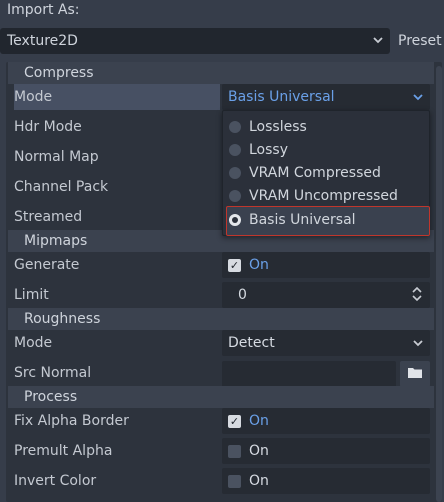 This screenshot has height=502, width=444. Describe the element at coordinates (278, 127) in the screenshot. I see `mode-option-label: Lossless` at that location.